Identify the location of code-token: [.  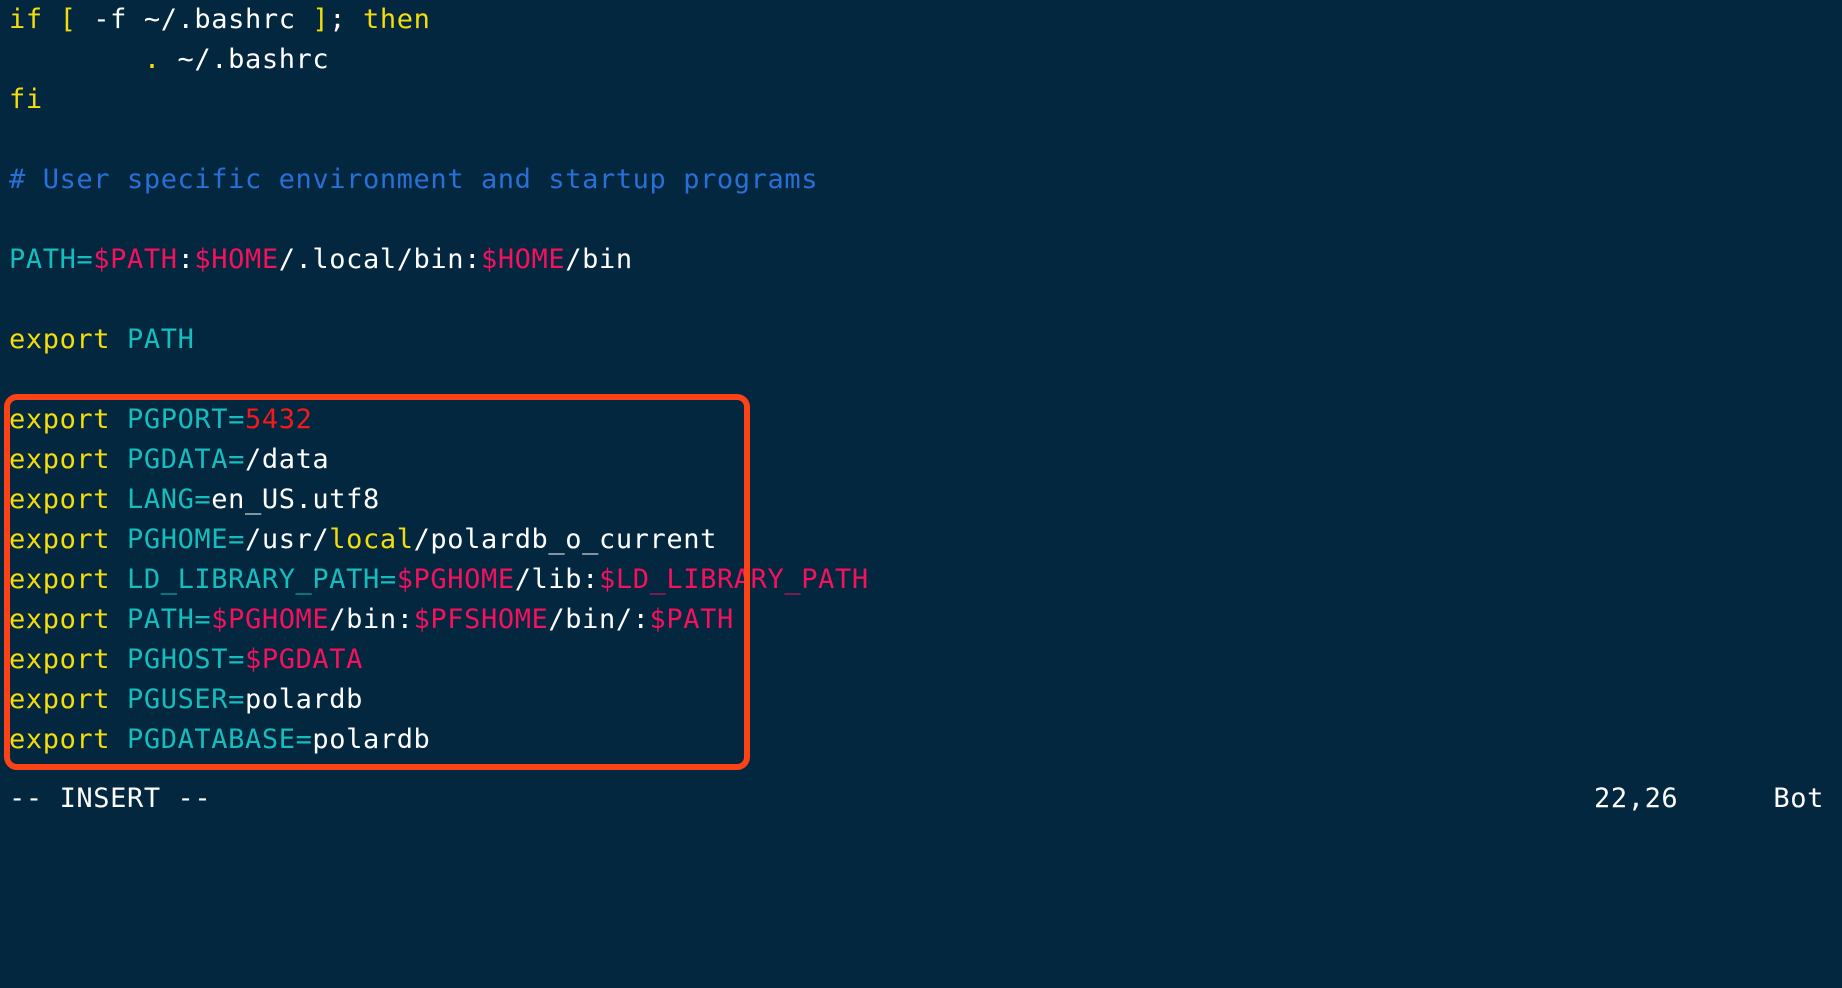
(76, 19).